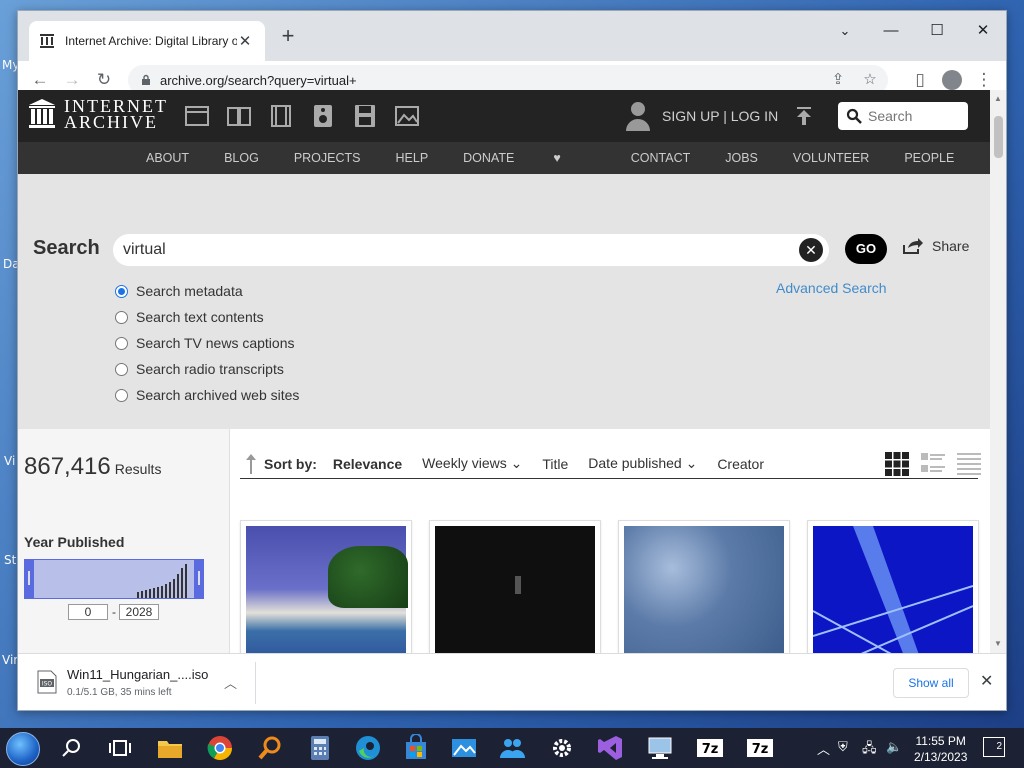 The height and width of the screenshot is (768, 1024). I want to click on search-tool-icon, so click(270, 748).